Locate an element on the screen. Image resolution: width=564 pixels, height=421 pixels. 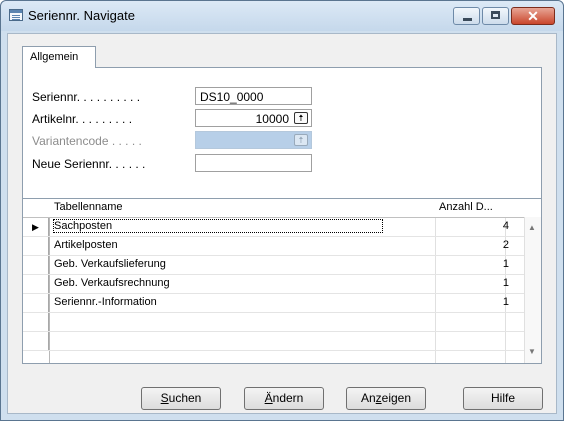
column-header-tabellenname: Tabellenname is located at coordinates (88, 207).